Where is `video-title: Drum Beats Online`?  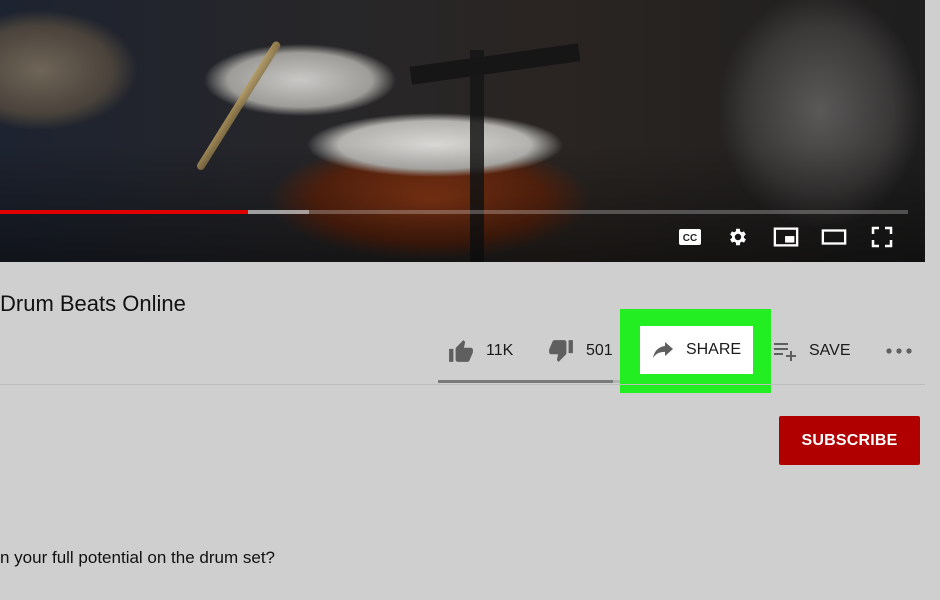 video-title: Drum Beats Online is located at coordinates (93, 303).